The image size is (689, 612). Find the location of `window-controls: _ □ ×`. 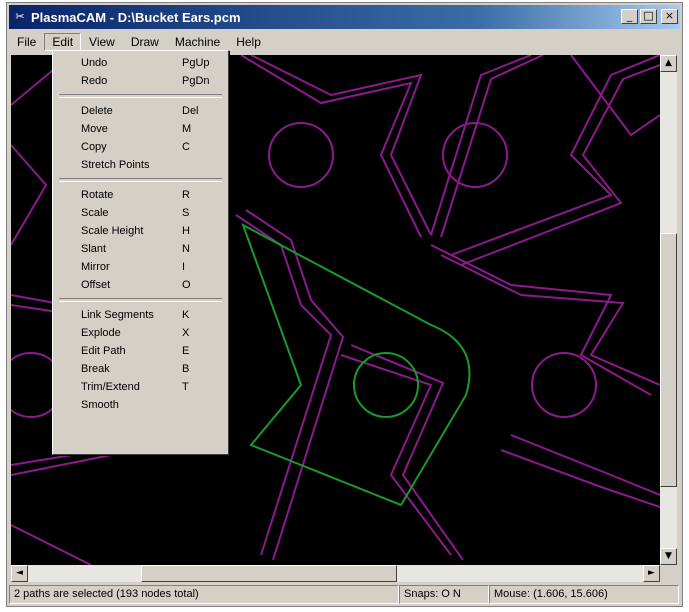

window-controls: _ □ × is located at coordinates (649, 16).